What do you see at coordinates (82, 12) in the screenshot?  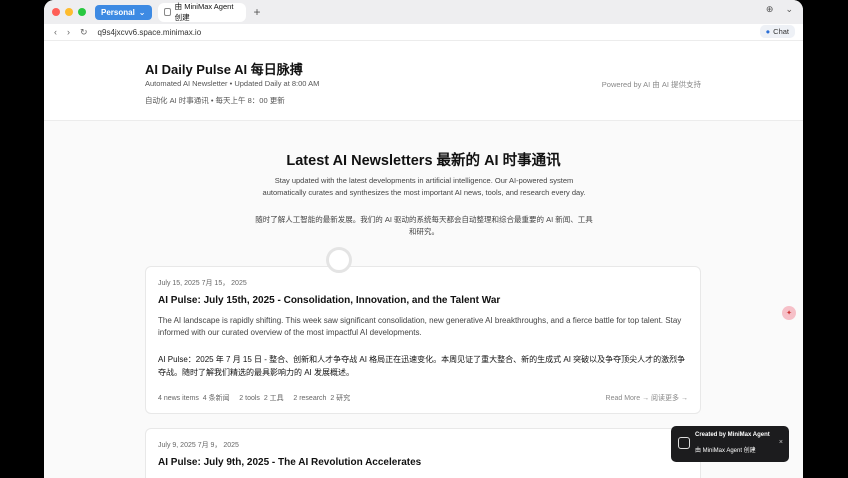 I see `maximize-window-button` at bounding box center [82, 12].